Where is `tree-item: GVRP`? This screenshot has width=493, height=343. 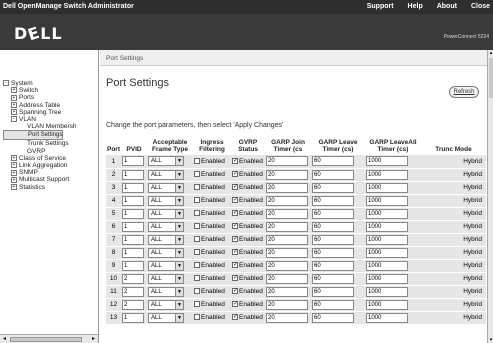
tree-item: GVRP is located at coordinates (40, 151).